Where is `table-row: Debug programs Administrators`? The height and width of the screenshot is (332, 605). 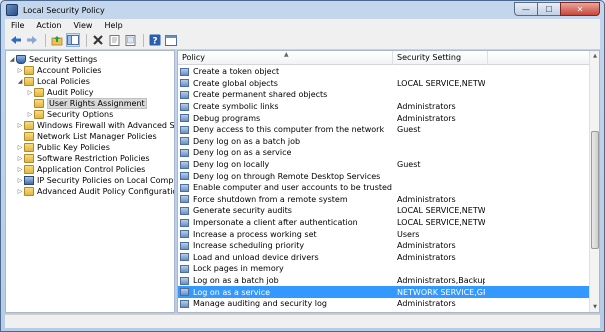 table-row: Debug programs Administrators is located at coordinates (384, 118).